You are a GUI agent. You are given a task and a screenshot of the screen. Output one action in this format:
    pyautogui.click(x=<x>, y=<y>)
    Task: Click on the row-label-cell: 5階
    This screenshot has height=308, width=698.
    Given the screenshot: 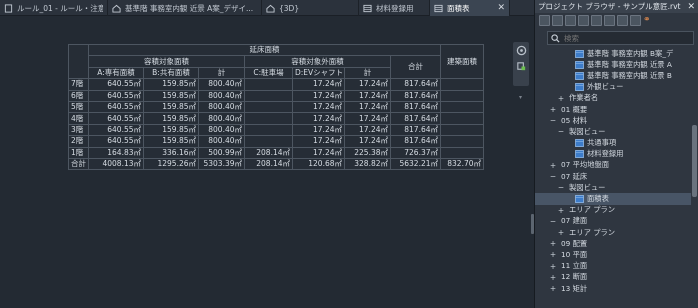 What is the action you would take?
    pyautogui.click(x=78, y=107)
    